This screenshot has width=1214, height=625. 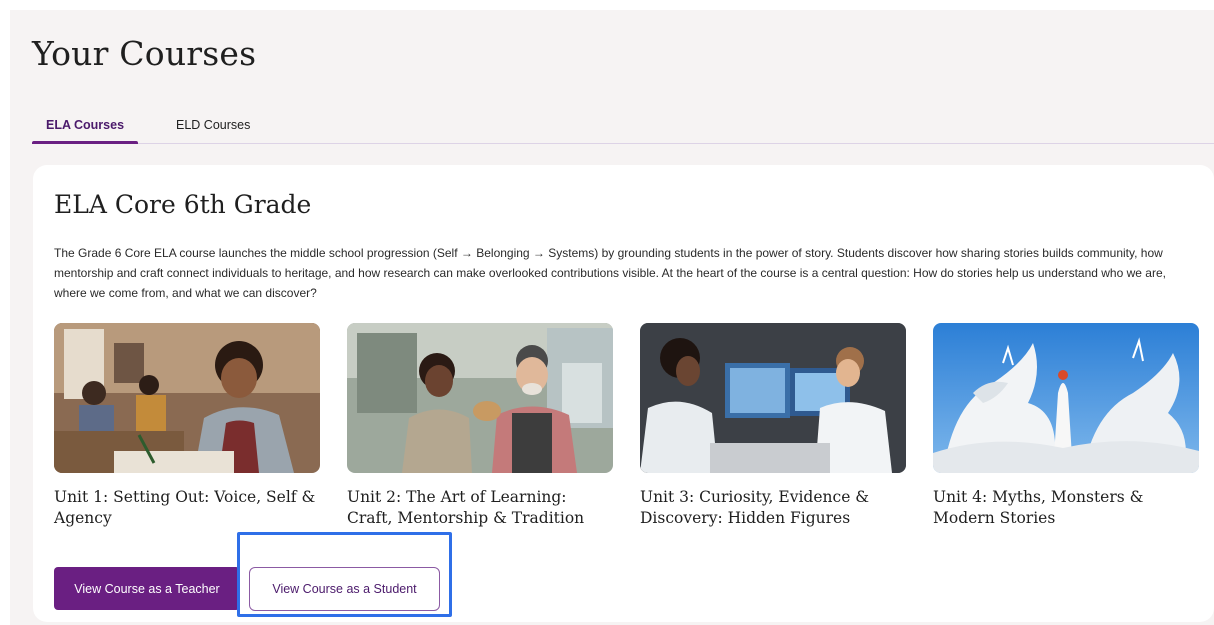 I want to click on tab-eld-courses: ELD Courses, so click(x=213, y=131).